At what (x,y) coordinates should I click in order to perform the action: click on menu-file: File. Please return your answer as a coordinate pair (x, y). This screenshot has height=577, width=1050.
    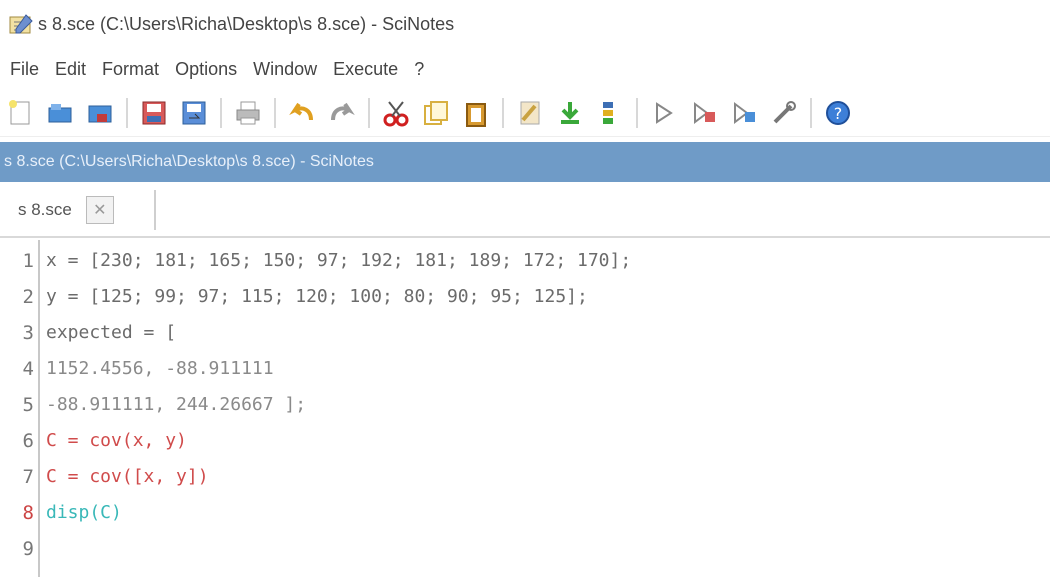
    Looking at the image, I should click on (24, 69).